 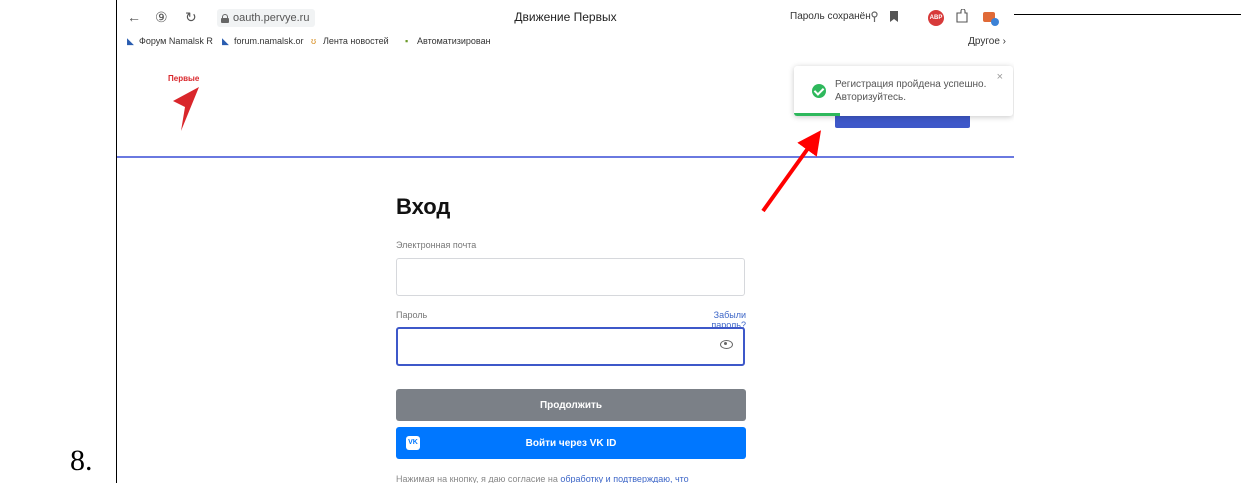 I want to click on annotation-arrow, so click(x=791, y=171).